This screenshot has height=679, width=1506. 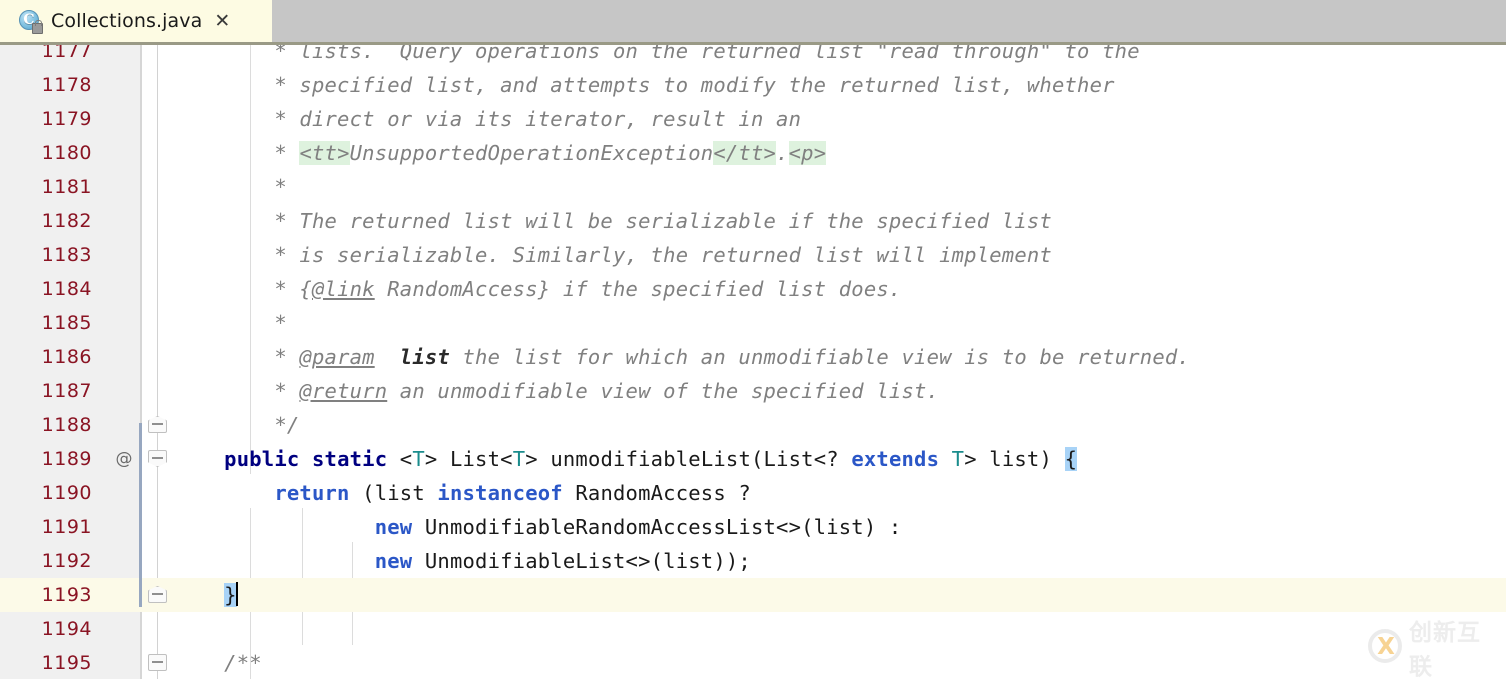 I want to click on line-number: 1191, so click(x=66, y=527).